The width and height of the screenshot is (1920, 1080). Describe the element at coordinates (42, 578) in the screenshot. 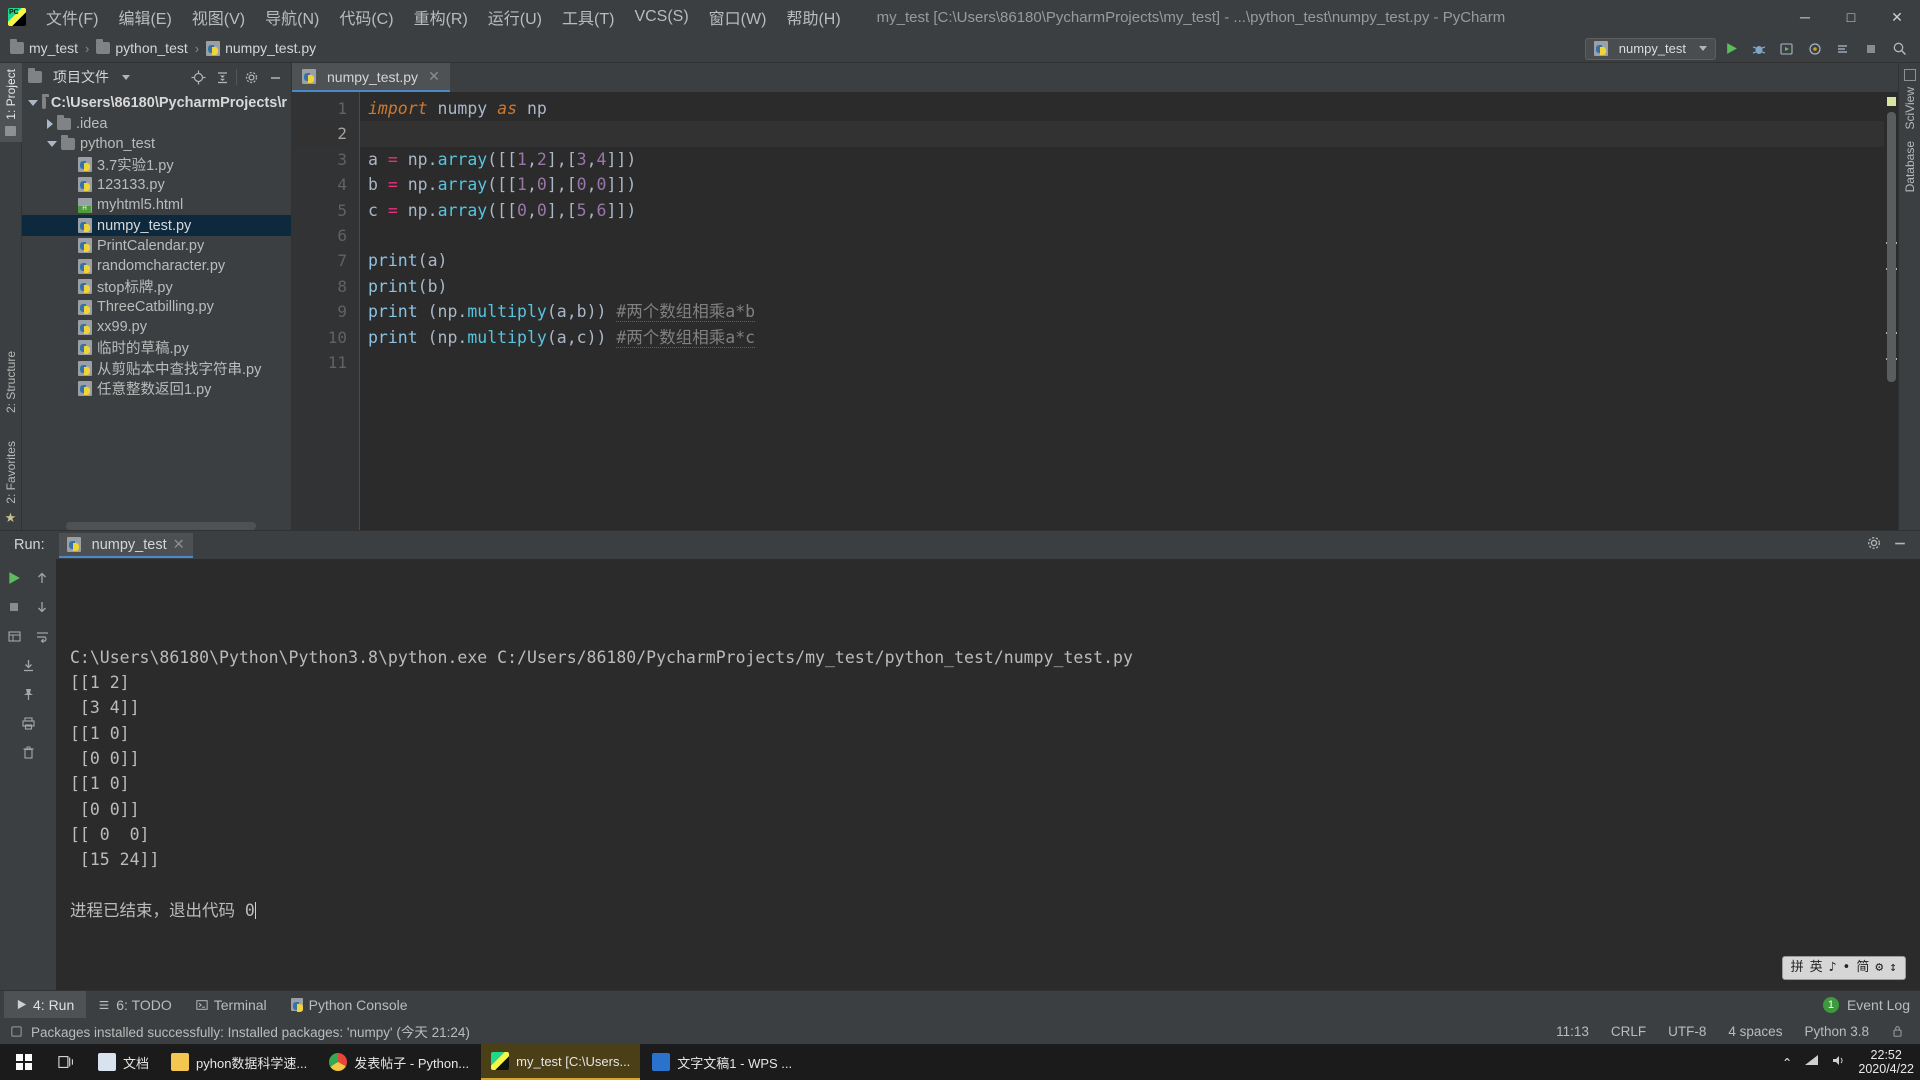

I see `scroll-up-icon` at that location.